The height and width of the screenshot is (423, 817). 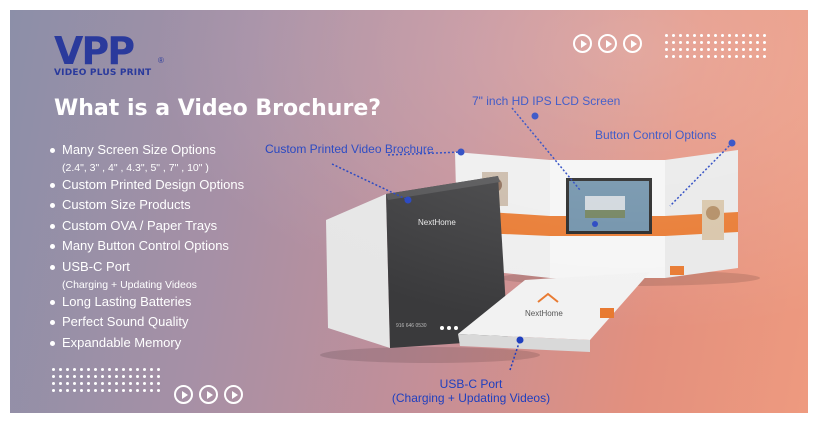 I want to click on callout-custom-printed: Custom Printed Video Brochure, so click(x=349, y=149).